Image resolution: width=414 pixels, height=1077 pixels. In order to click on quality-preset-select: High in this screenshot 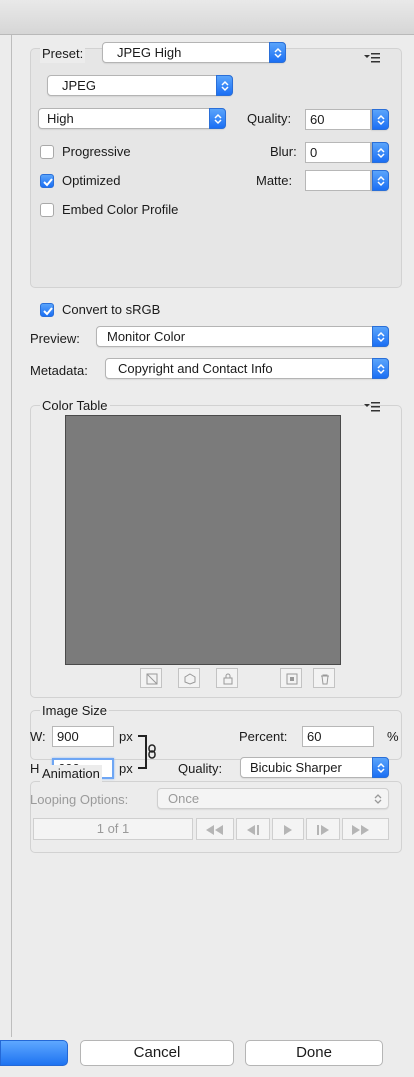, I will do `click(132, 118)`.